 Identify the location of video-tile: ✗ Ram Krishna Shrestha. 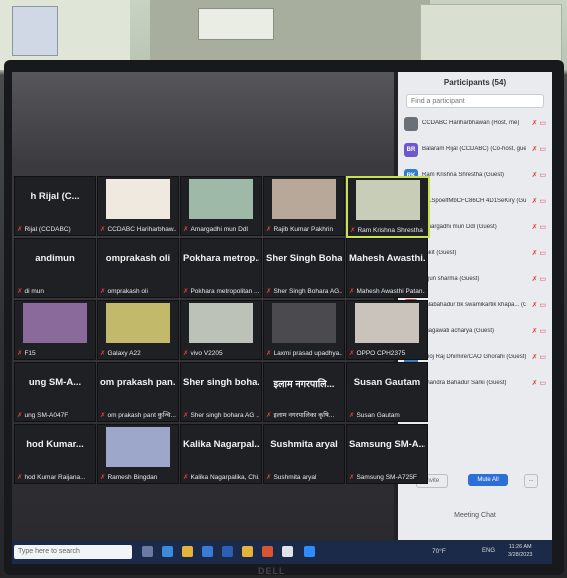
(388, 207).